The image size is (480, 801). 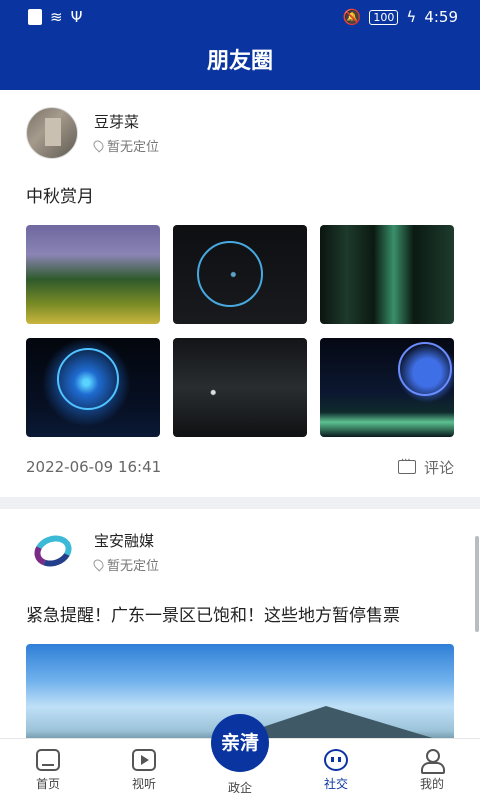 What do you see at coordinates (477, 584) in the screenshot?
I see `scrollbar` at bounding box center [477, 584].